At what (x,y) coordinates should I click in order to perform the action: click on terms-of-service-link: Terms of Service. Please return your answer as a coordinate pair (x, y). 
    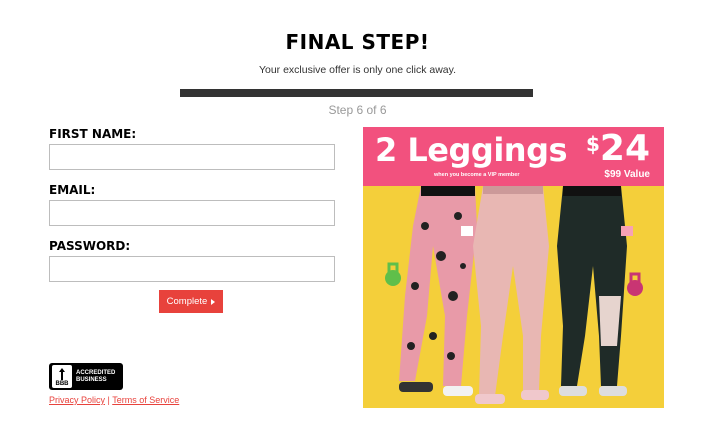
    Looking at the image, I should click on (145, 400).